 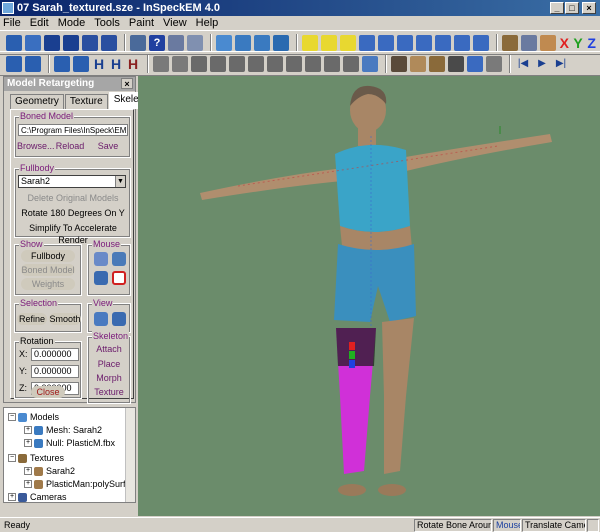 What do you see at coordinates (99, 64) in the screenshot?
I see `h-button-1: H` at bounding box center [99, 64].